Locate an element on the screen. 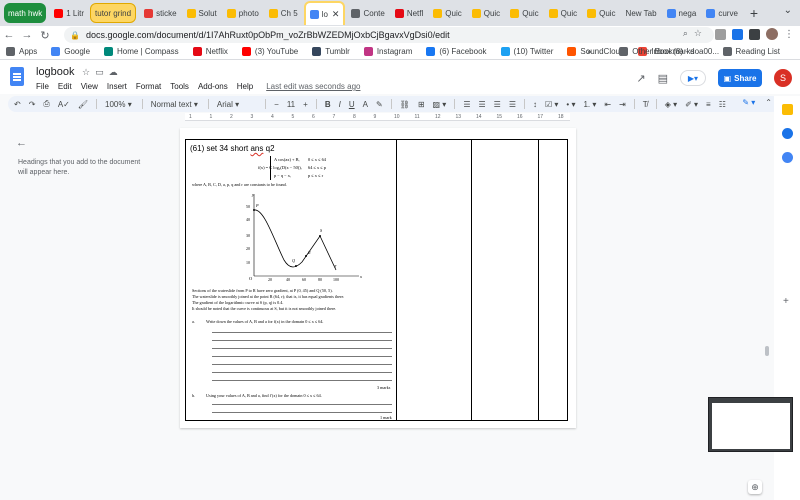 The width and height of the screenshot is (800, 500). editing-mode-icon: ✎ ▾ is located at coordinates (748, 102).